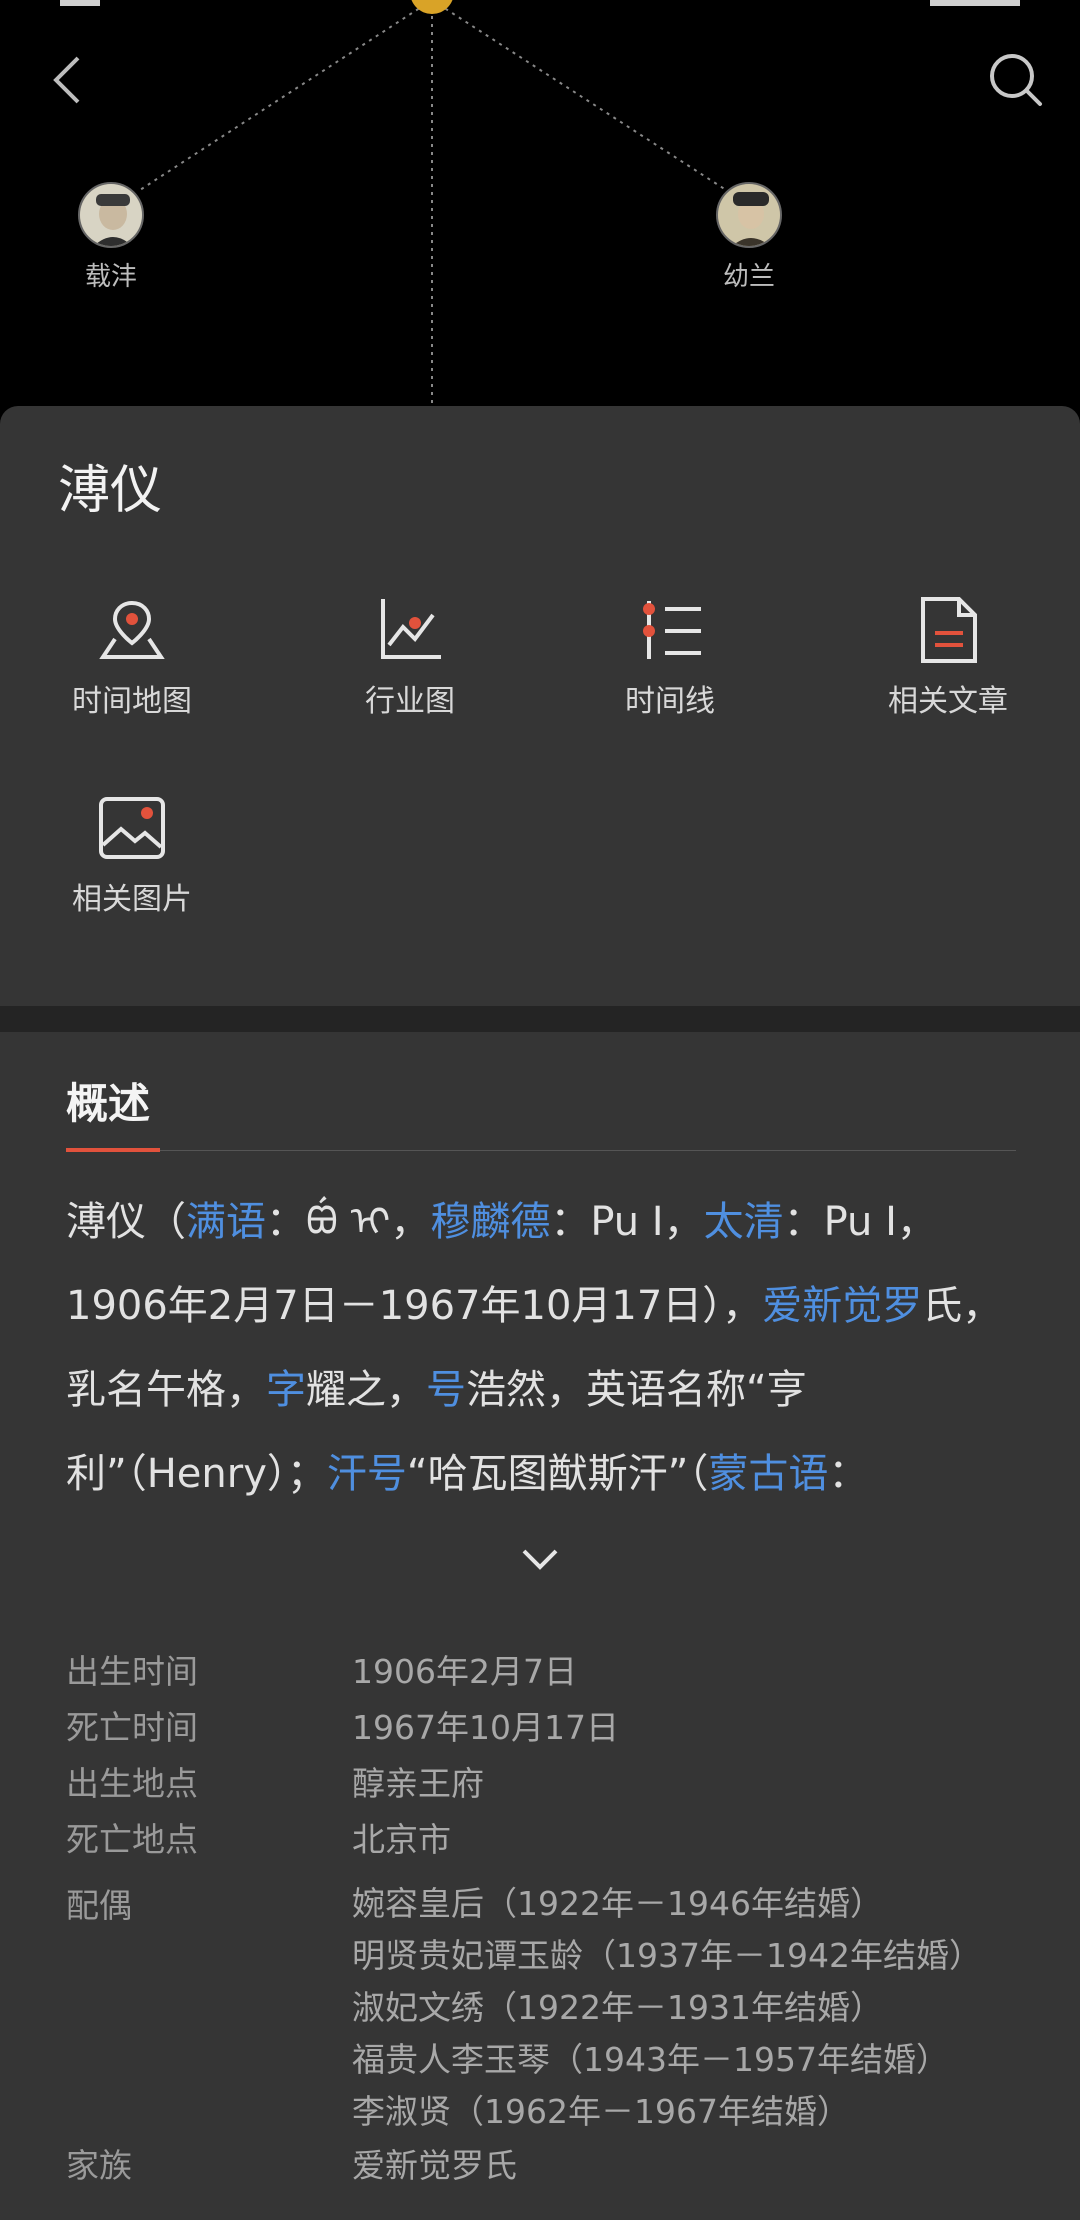 The width and height of the screenshot is (1080, 2220). I want to click on fact-row-death-place: 死亡地点 北京市, so click(546, 1840).